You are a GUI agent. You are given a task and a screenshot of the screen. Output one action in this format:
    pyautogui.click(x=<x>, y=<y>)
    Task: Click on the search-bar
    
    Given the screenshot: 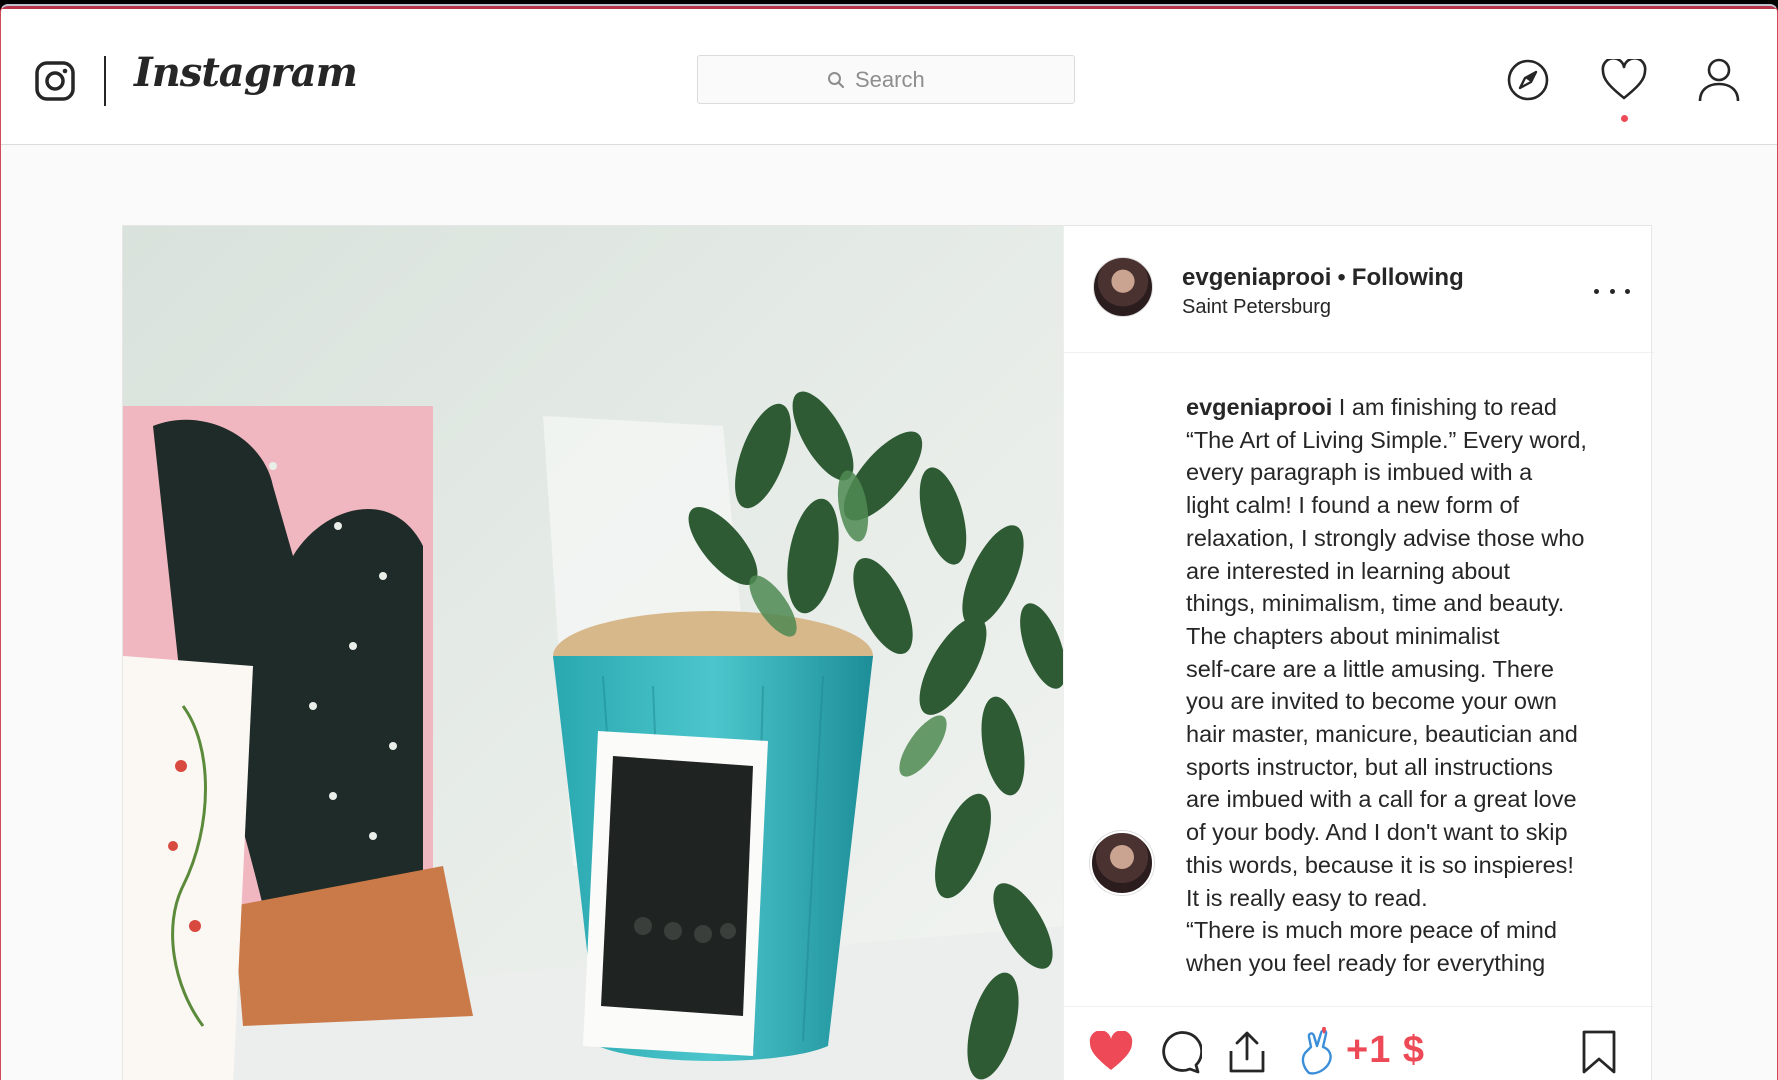 What is the action you would take?
    pyautogui.click(x=886, y=79)
    